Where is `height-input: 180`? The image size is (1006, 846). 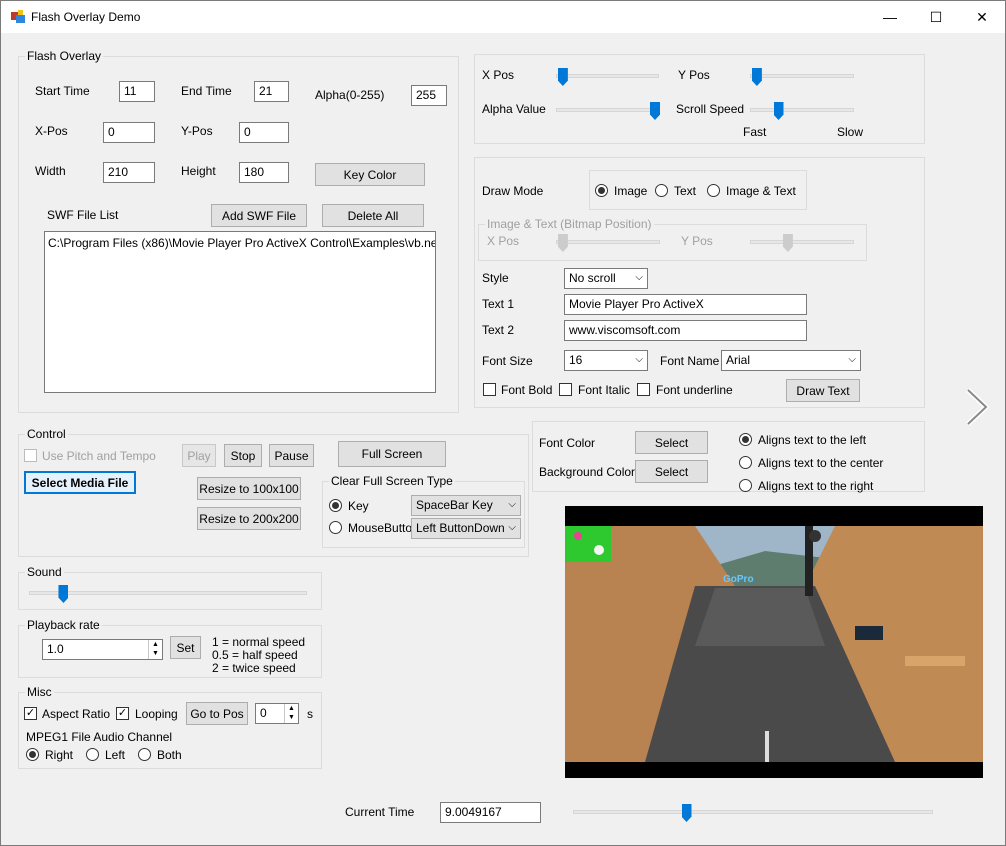
height-input: 180 is located at coordinates (264, 172).